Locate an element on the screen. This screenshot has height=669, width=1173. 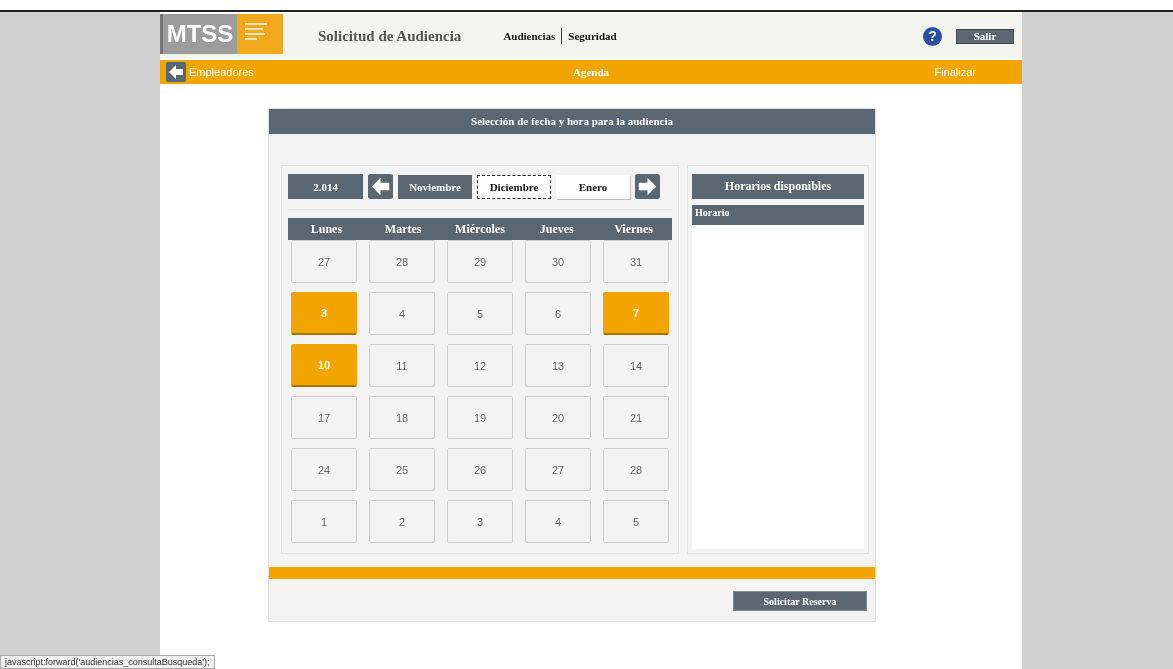
day-button: 25 is located at coordinates (402, 469).